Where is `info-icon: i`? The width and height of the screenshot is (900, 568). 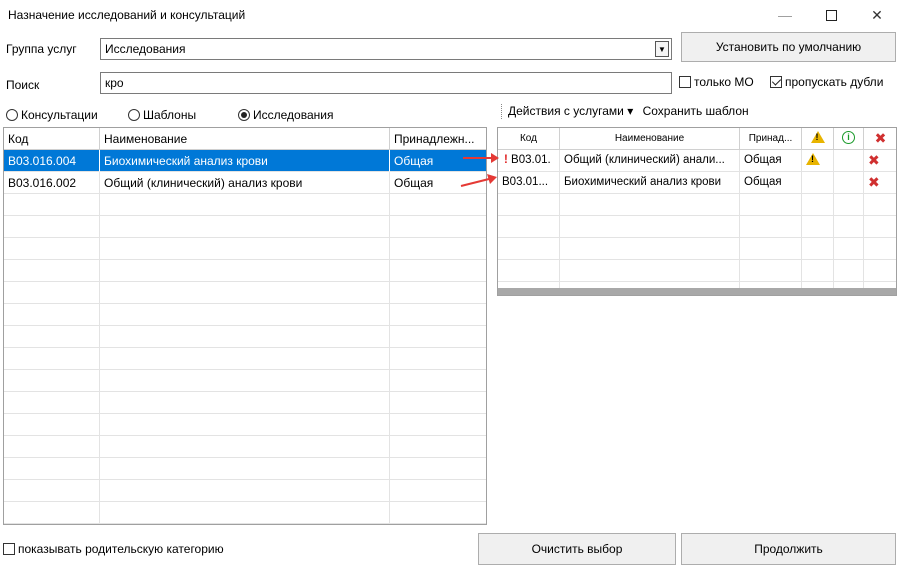
info-icon: i is located at coordinates (848, 137).